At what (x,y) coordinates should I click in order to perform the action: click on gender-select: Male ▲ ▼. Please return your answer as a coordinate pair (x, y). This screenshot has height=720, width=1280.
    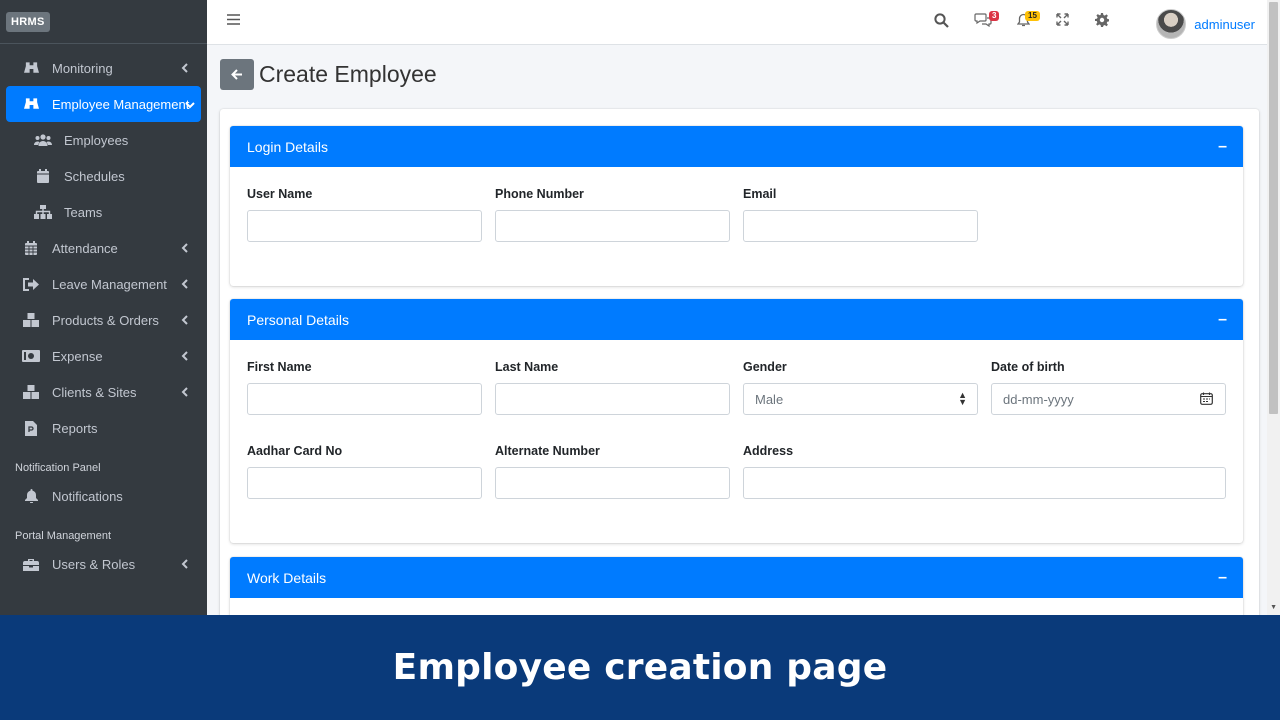
    Looking at the image, I should click on (860, 399).